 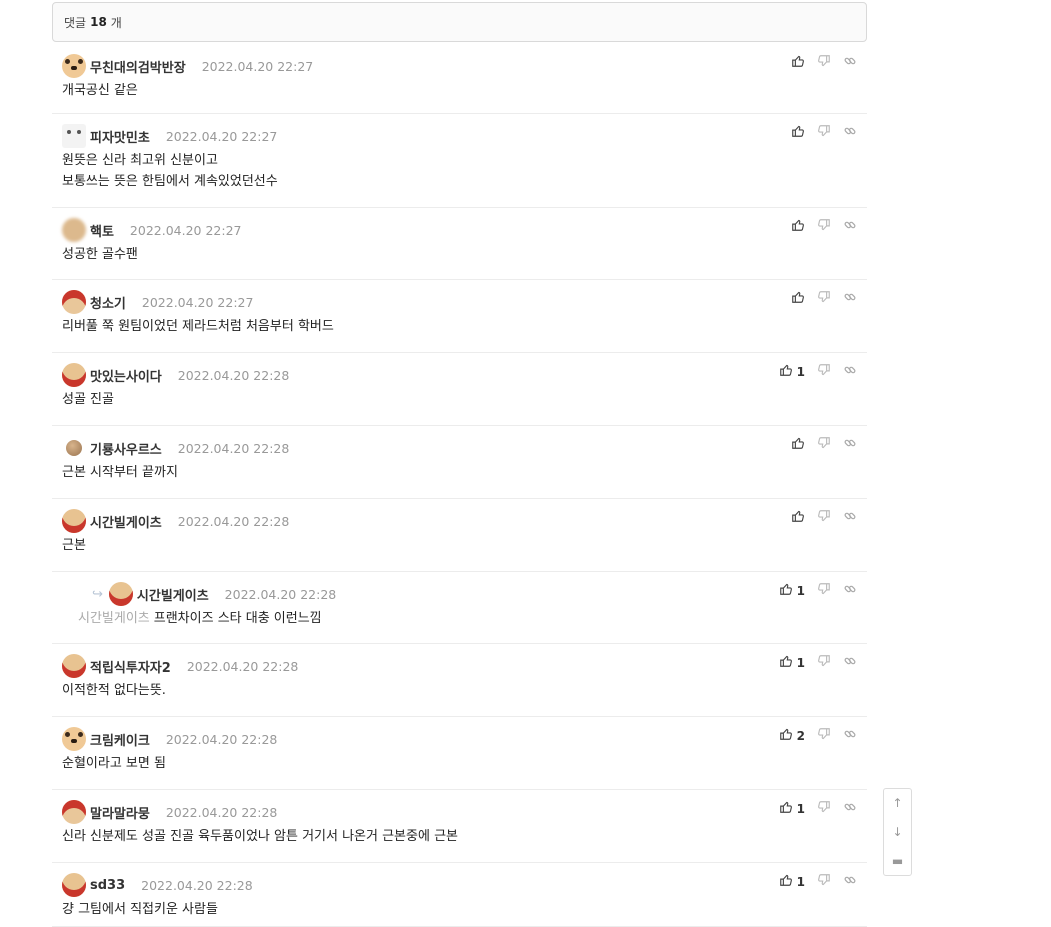 What do you see at coordinates (120, 812) in the screenshot?
I see `nickname: 말라말라뭉` at bounding box center [120, 812].